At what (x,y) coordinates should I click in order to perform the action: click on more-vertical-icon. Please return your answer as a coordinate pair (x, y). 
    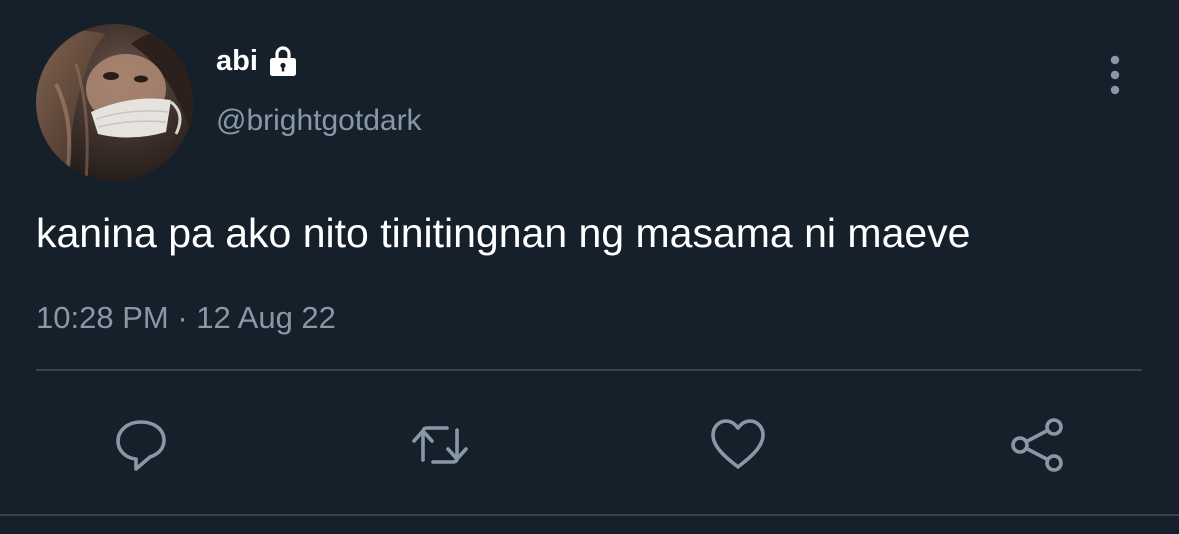
    Looking at the image, I should click on (1115, 75).